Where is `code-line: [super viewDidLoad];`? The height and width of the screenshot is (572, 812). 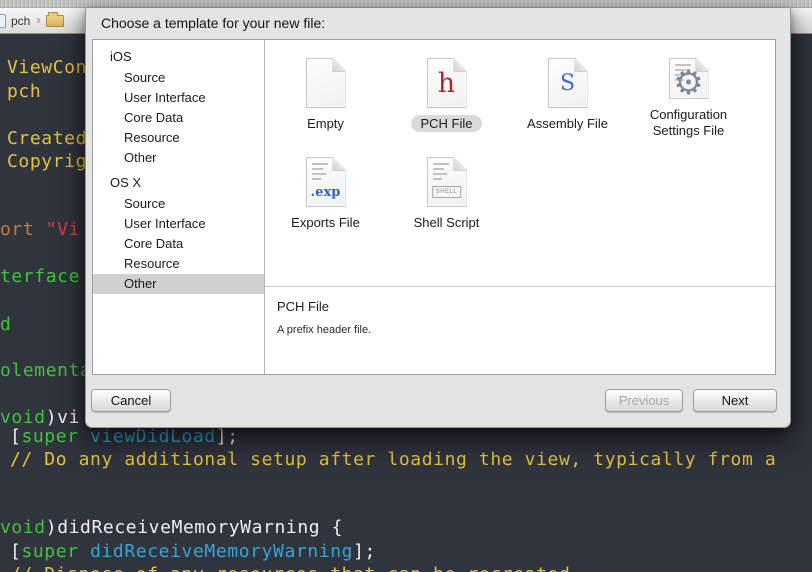 code-line: [super viewDidLoad]; is located at coordinates (124, 436).